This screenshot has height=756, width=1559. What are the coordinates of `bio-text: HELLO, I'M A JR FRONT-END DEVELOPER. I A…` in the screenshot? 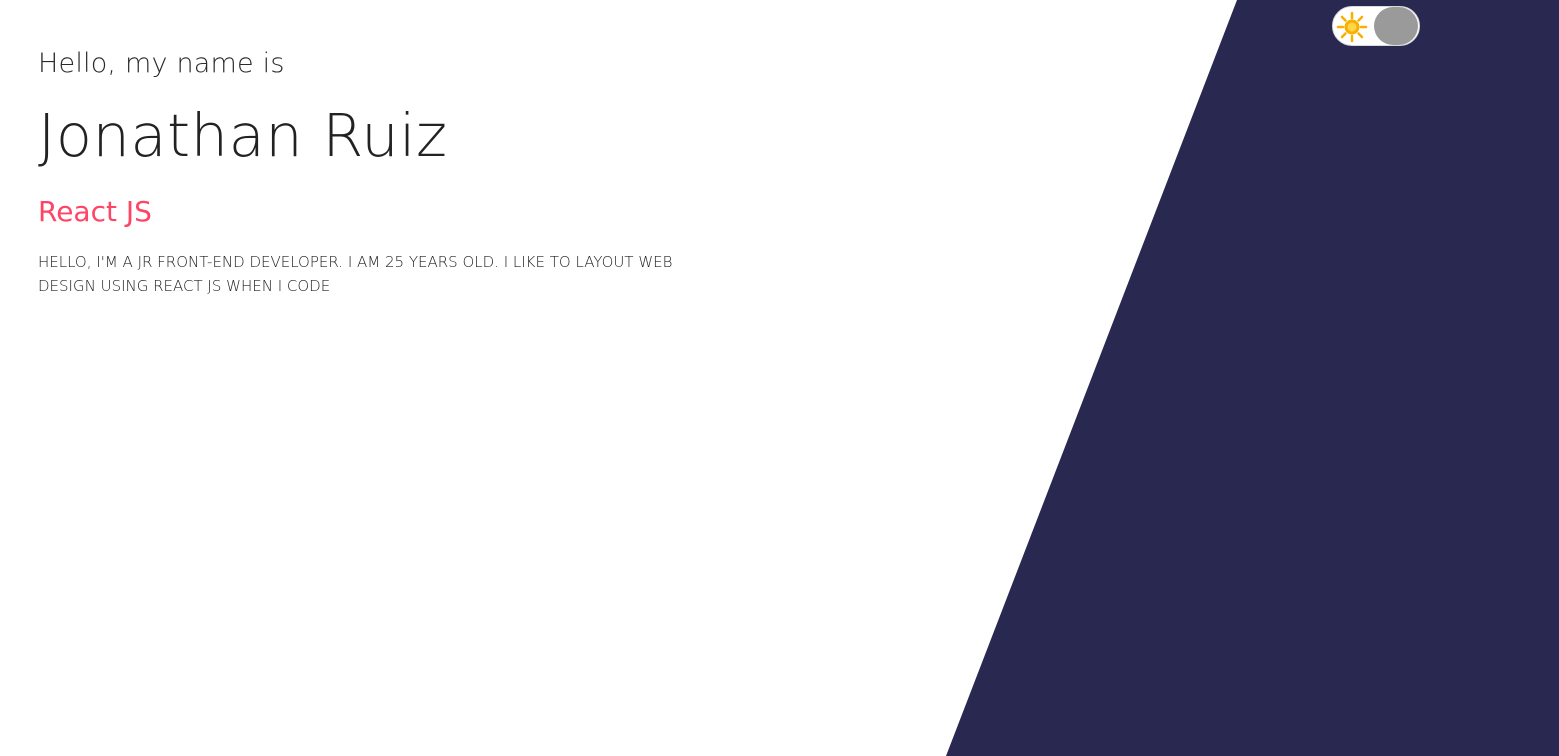 It's located at (355, 274).